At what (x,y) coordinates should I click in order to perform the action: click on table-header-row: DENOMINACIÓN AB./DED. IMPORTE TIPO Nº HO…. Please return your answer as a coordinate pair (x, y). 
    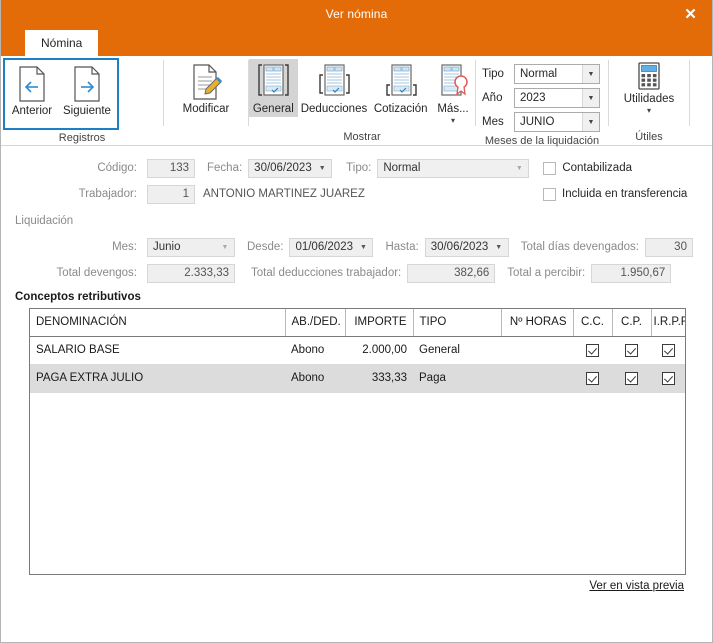
    Looking at the image, I should click on (357, 323).